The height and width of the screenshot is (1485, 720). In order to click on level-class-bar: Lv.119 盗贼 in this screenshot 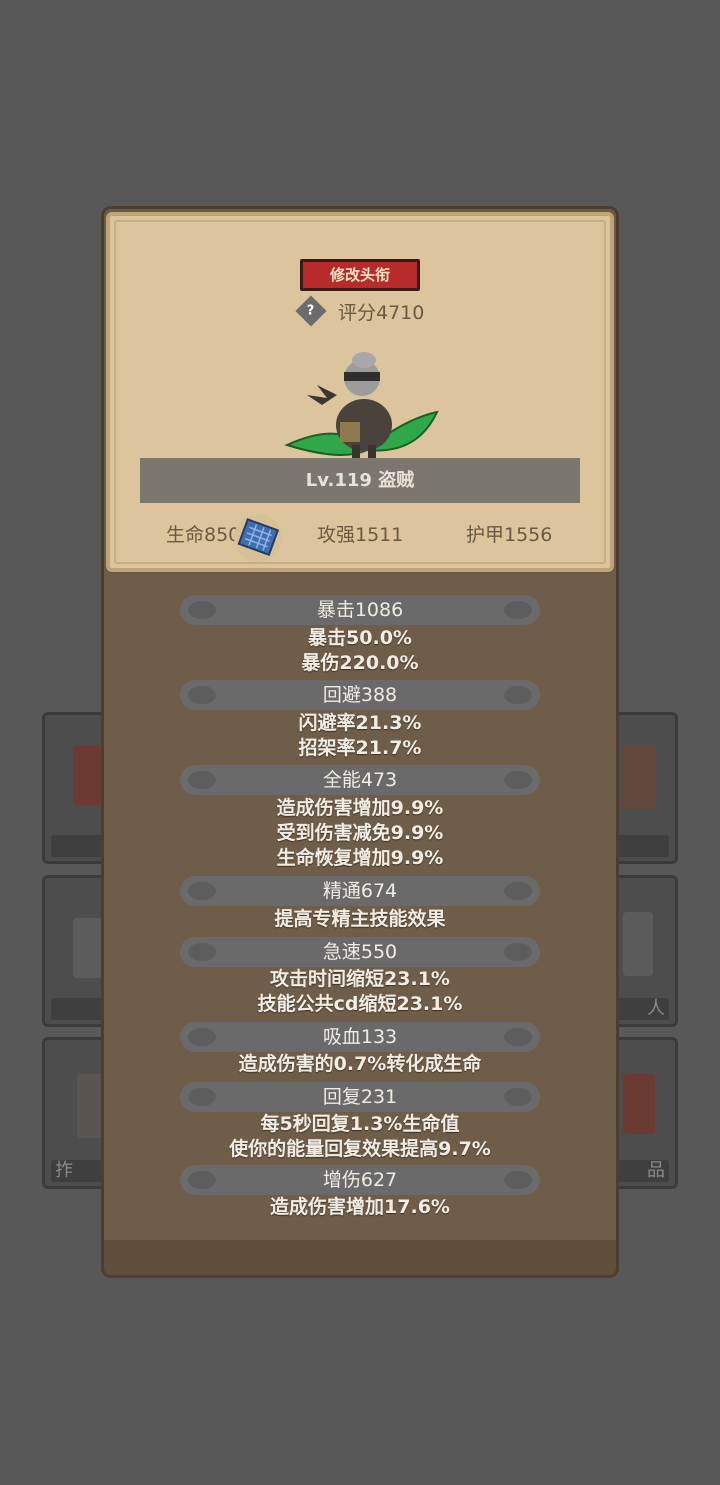, I will do `click(360, 480)`.